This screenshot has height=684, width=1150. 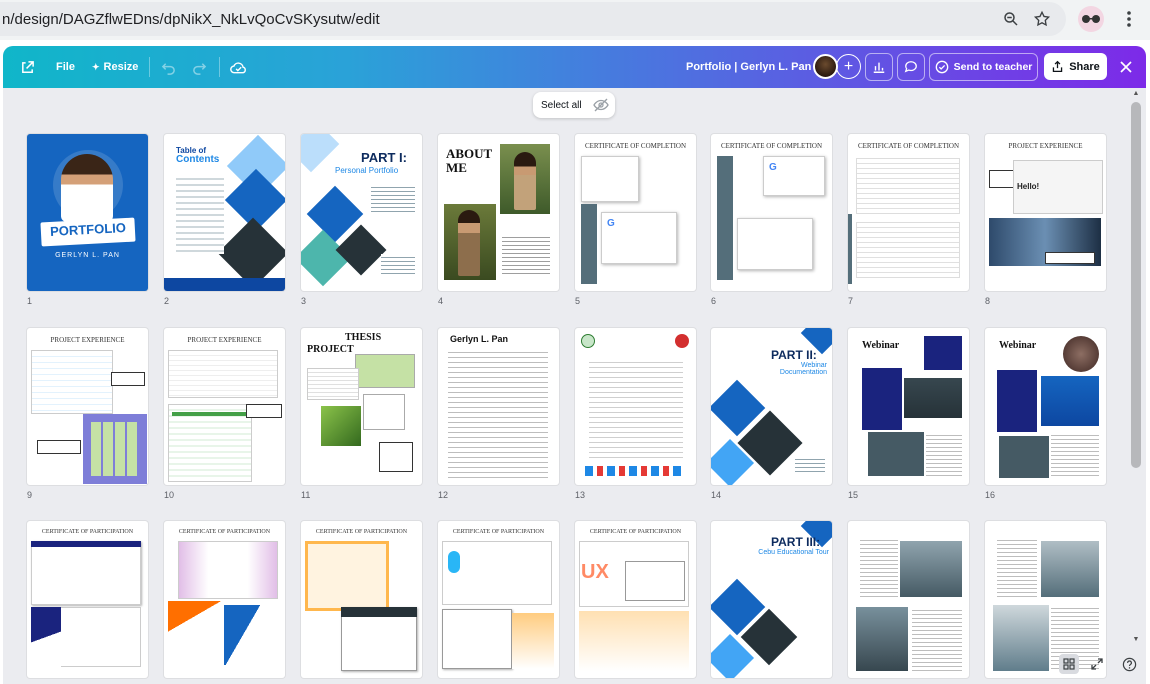 I want to click on page-number: 16, so click(x=990, y=495).